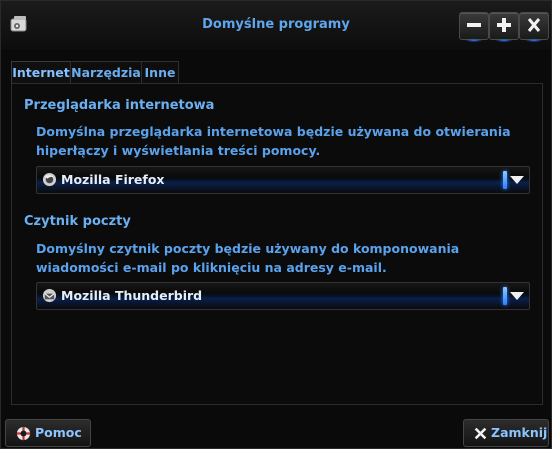 This screenshot has height=449, width=552. I want to click on firefox-icon, so click(49, 179).